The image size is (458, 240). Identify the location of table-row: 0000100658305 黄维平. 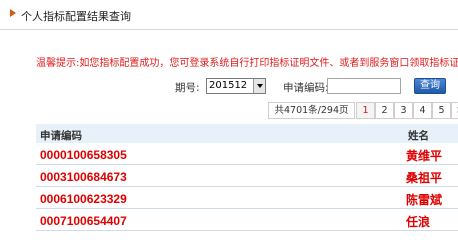
(247, 154).